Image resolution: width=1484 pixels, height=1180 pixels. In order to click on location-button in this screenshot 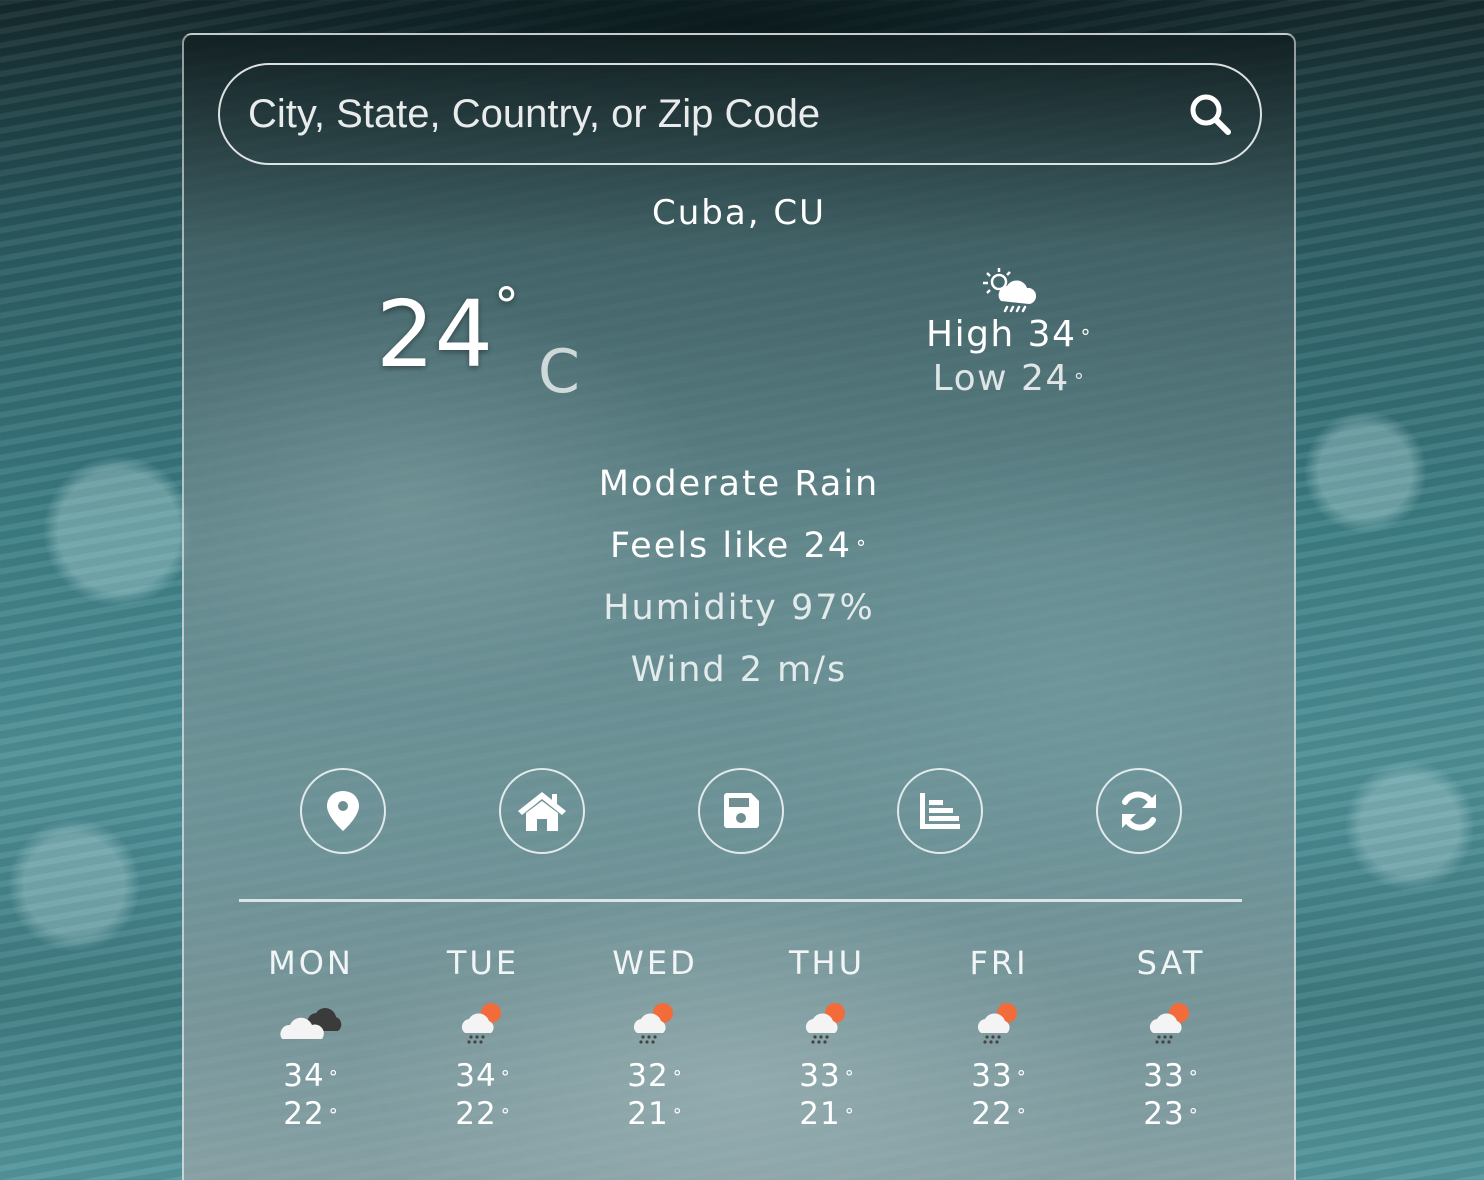, I will do `click(343, 811)`.